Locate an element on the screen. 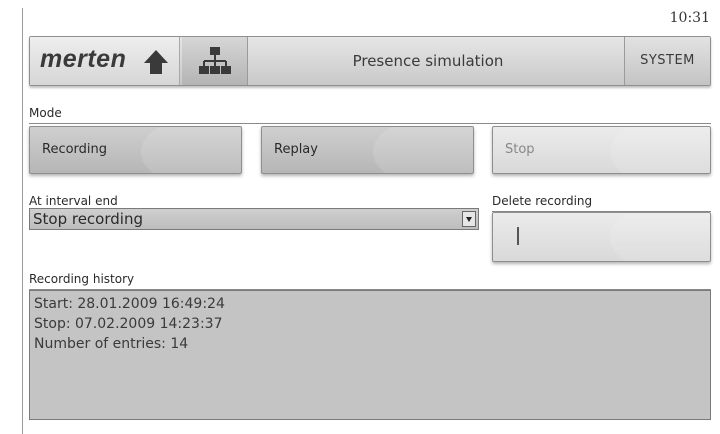 The height and width of the screenshot is (434, 720). stop-button-label: Stop is located at coordinates (520, 149).